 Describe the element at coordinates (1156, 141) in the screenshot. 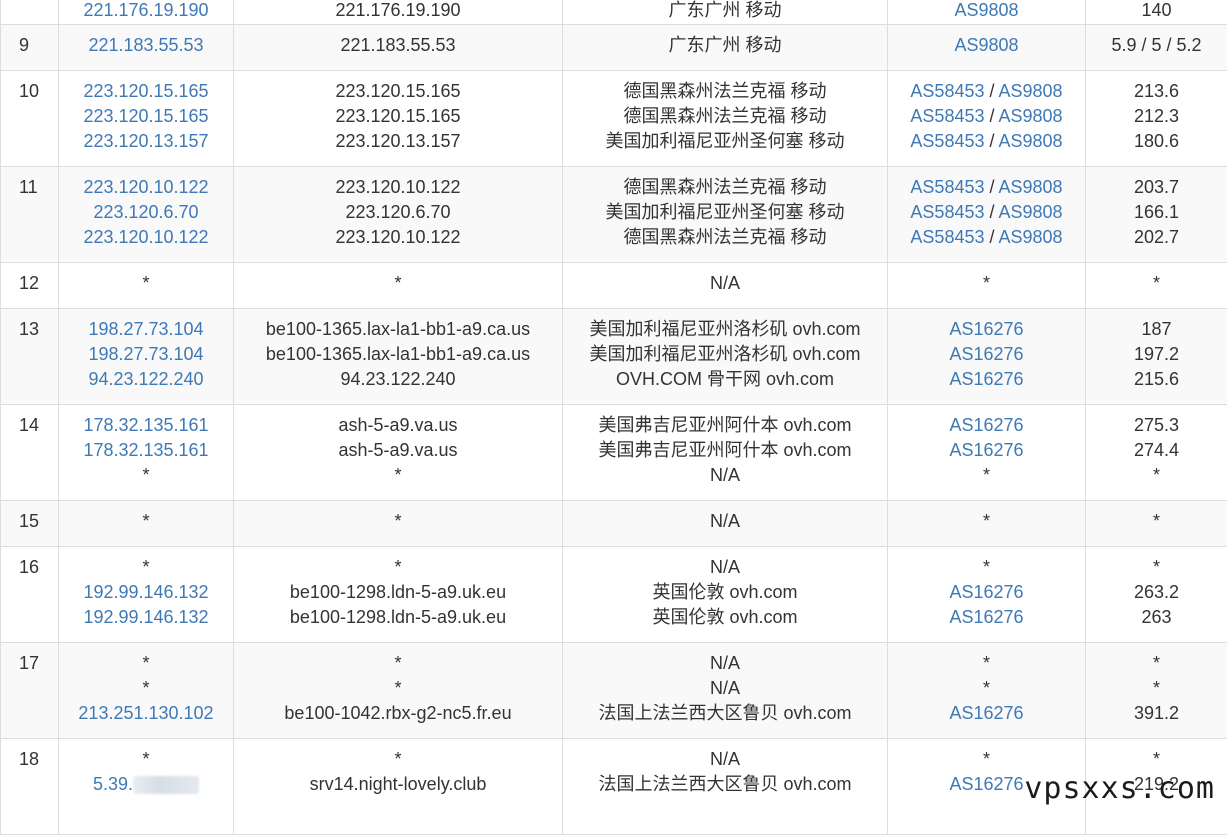

I see `latency-value: 180.6` at that location.